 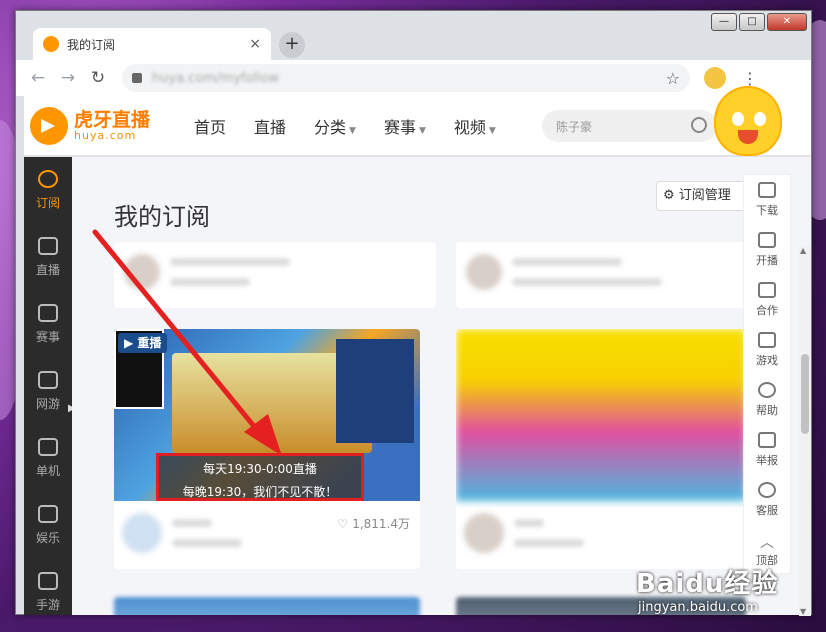 I want to click on alarm-icon, so click(x=767, y=440).